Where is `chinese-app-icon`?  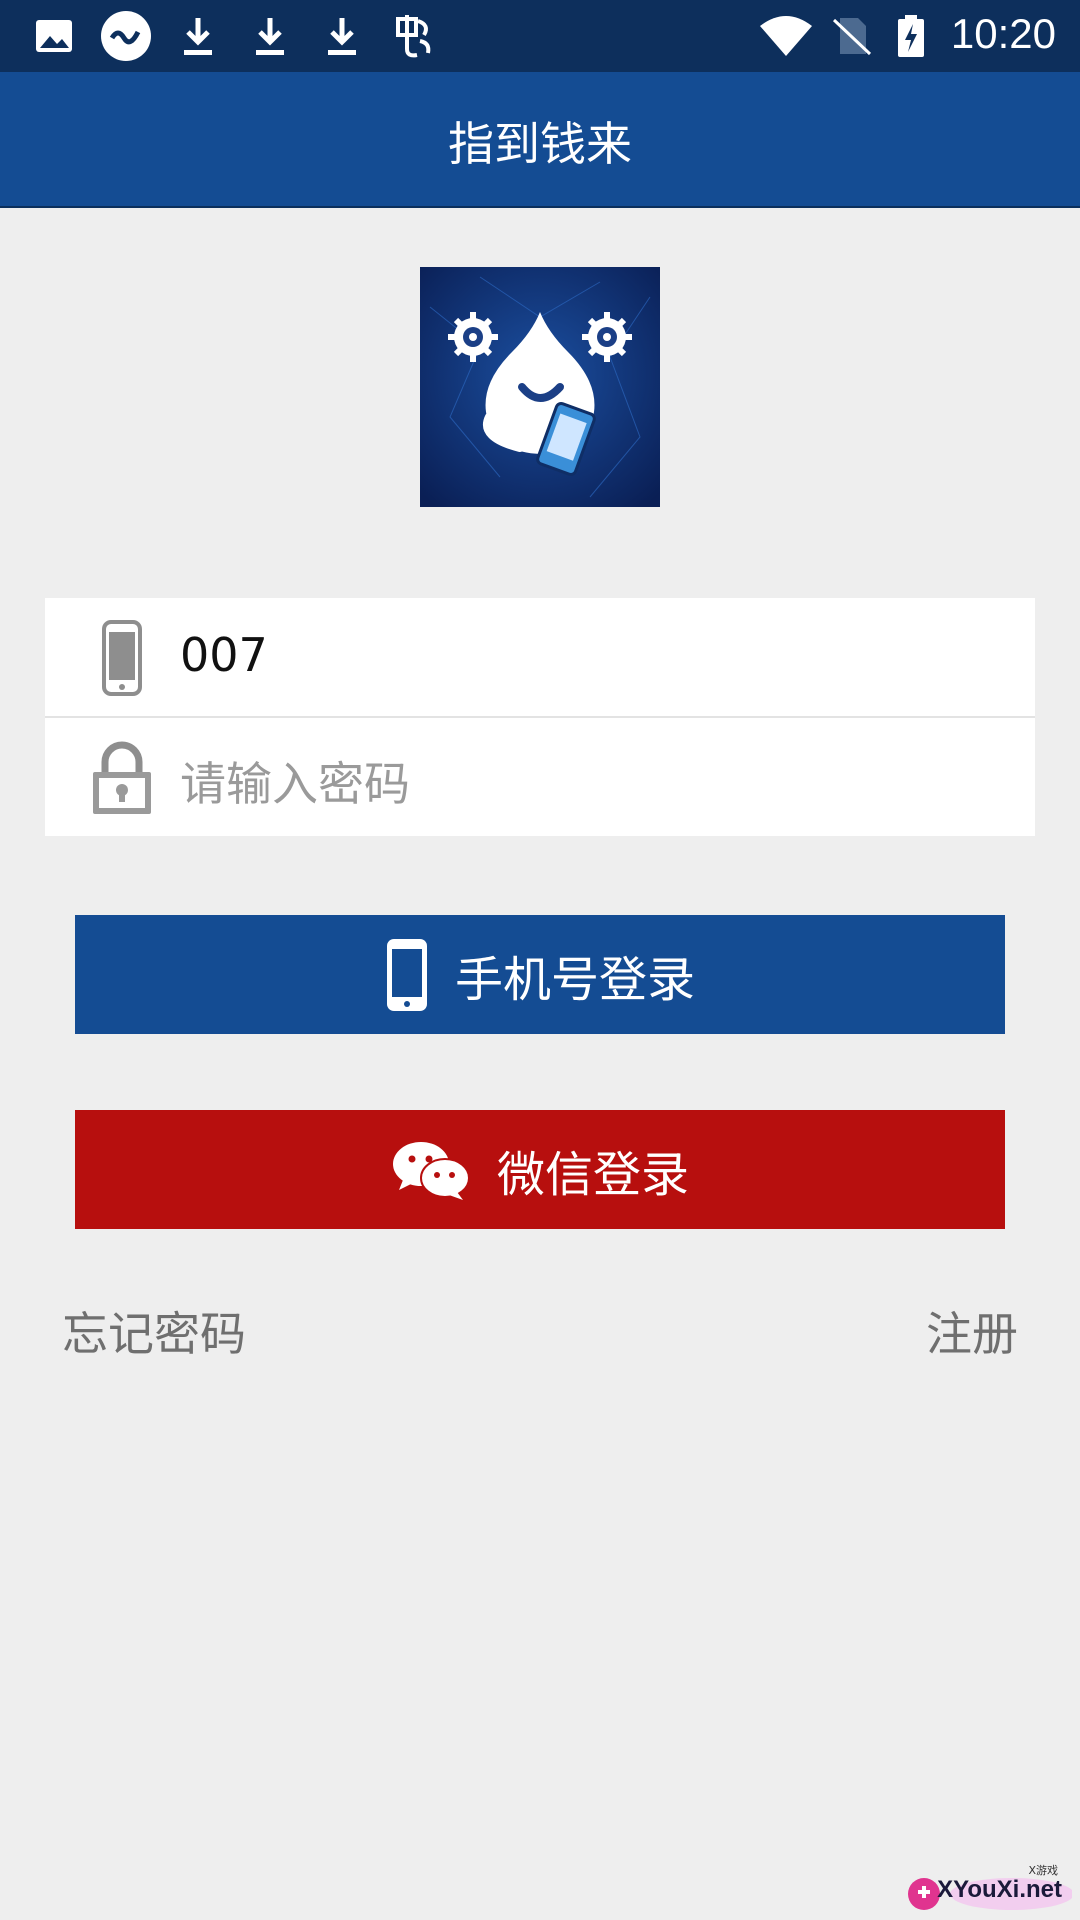
chinese-app-icon is located at coordinates (413, 36).